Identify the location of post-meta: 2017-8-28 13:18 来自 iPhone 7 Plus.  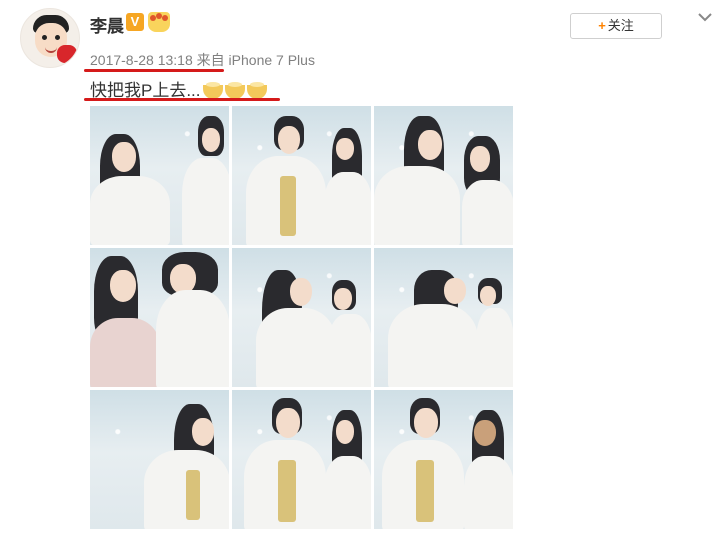
(202, 60).